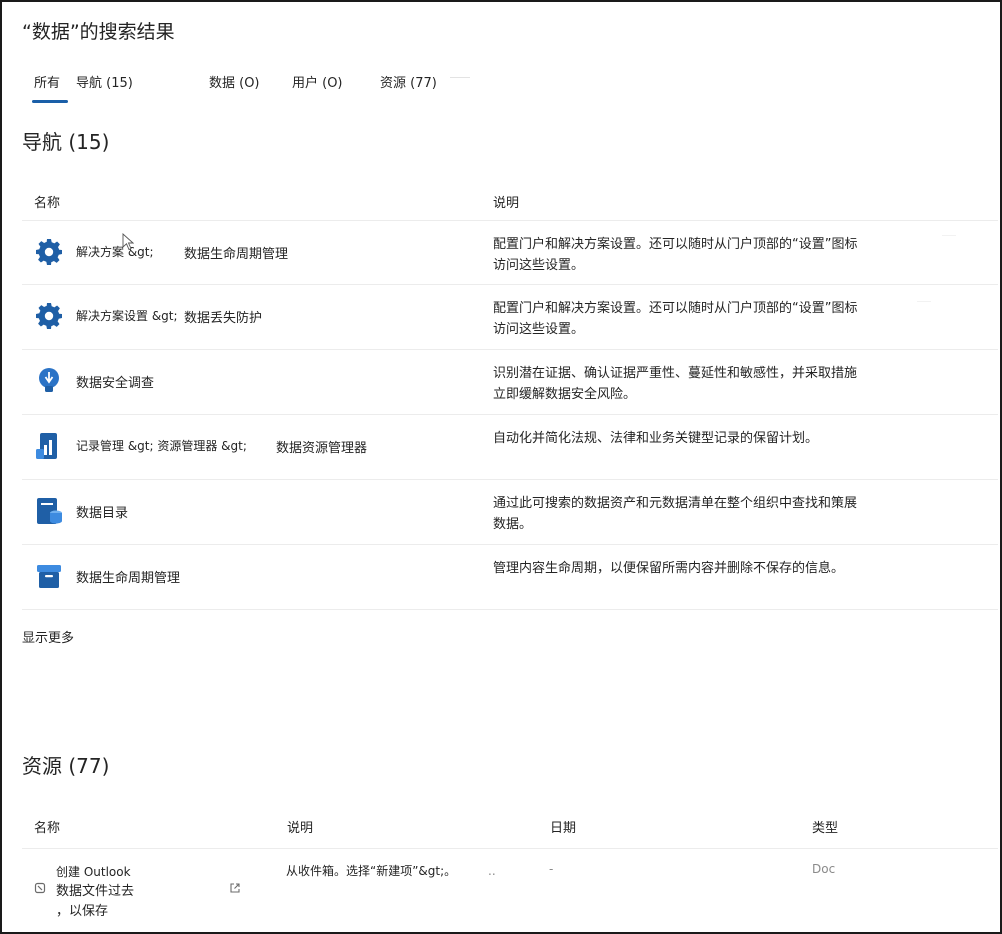 This screenshot has width=1002, height=934. Describe the element at coordinates (408, 81) in the screenshot. I see `tab-resources: 资源 (77)` at that location.